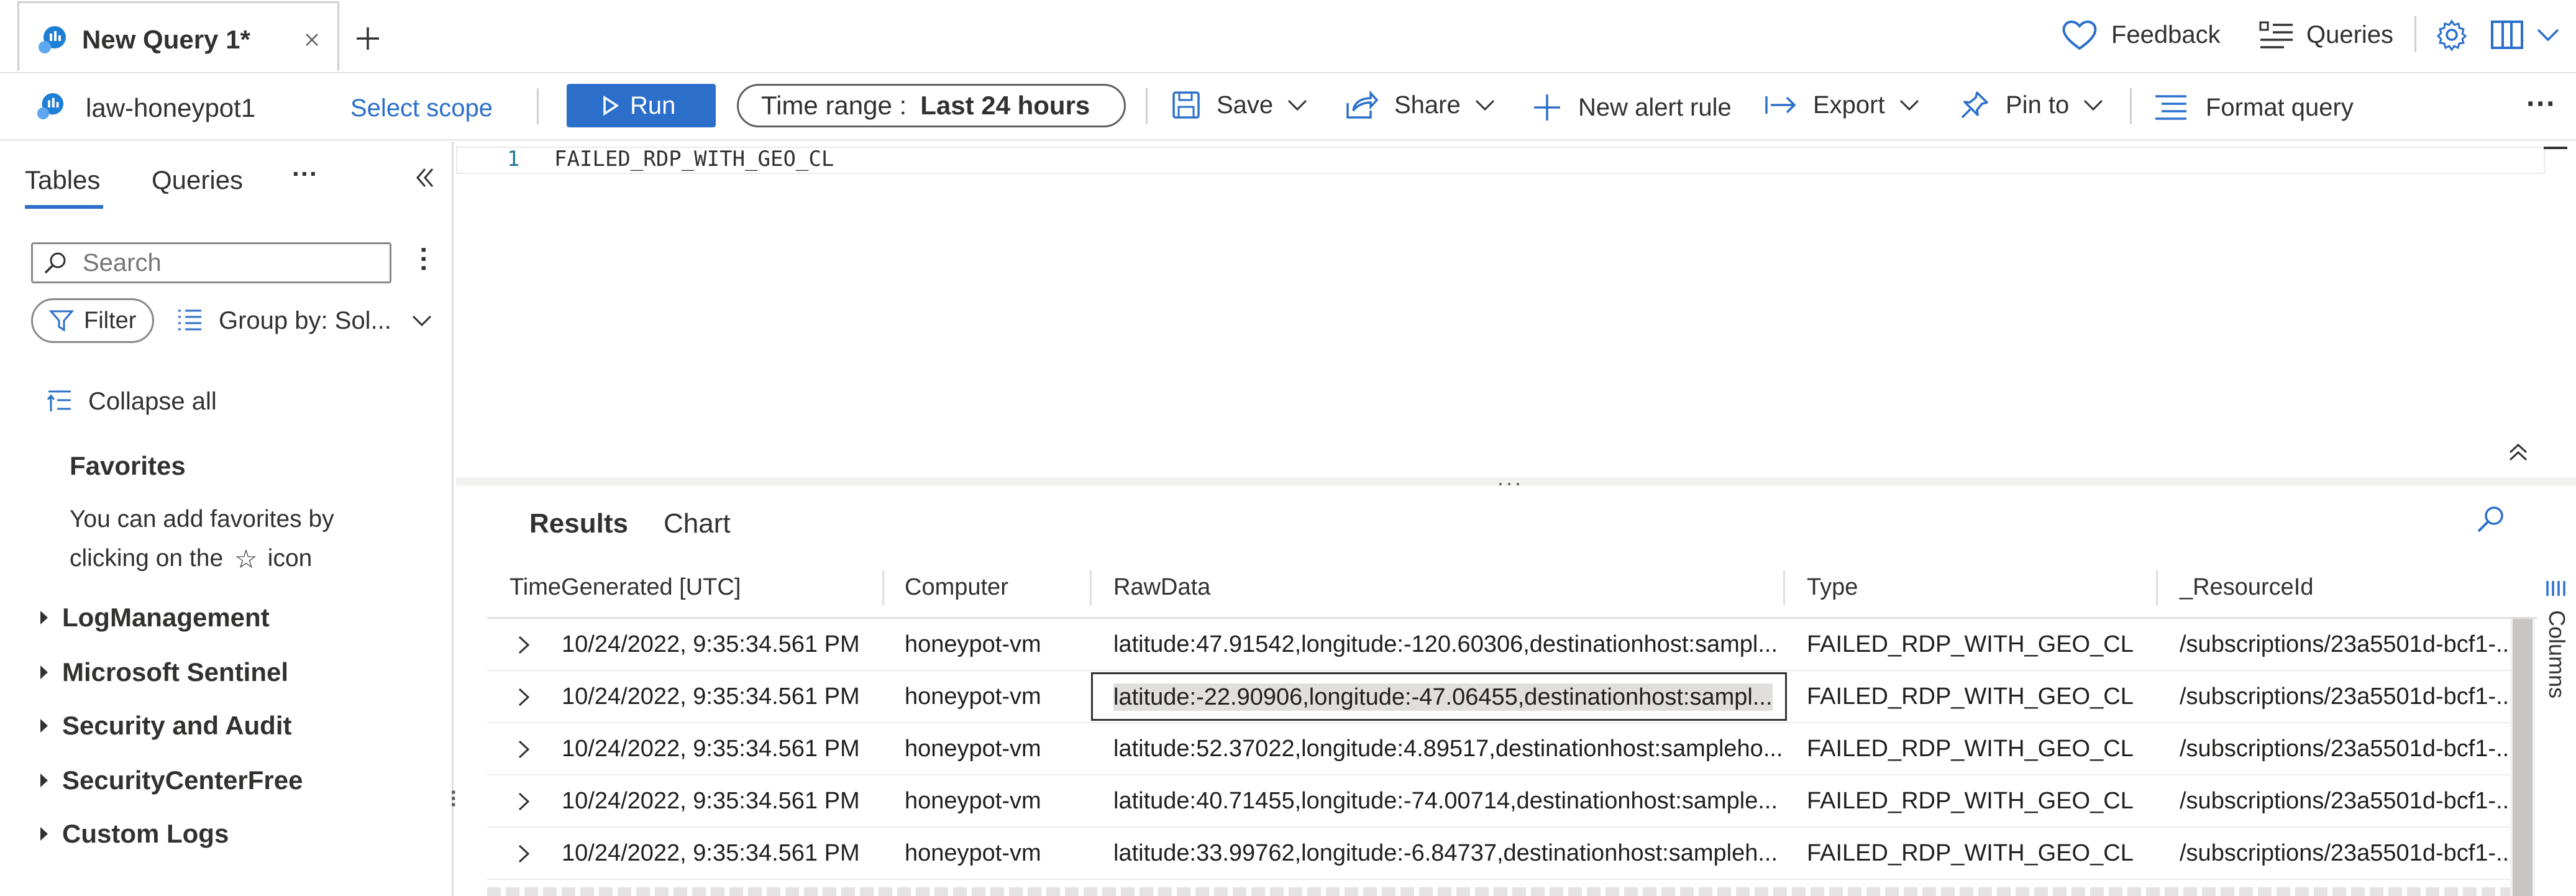 The image size is (2576, 896). What do you see at coordinates (2452, 35) in the screenshot?
I see `gear-icon` at bounding box center [2452, 35].